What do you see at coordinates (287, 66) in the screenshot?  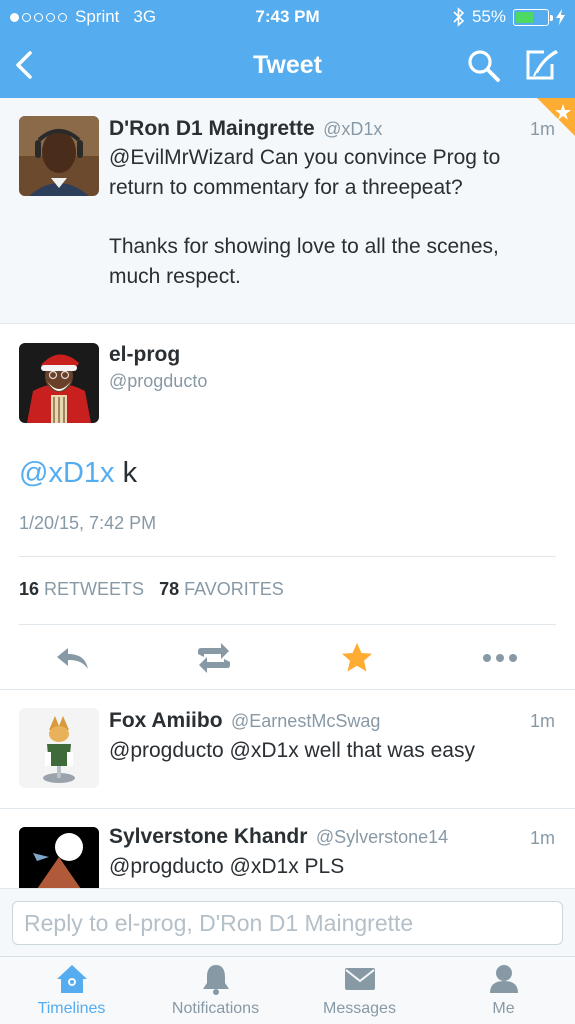 I see `nav-bar: Tweet` at bounding box center [287, 66].